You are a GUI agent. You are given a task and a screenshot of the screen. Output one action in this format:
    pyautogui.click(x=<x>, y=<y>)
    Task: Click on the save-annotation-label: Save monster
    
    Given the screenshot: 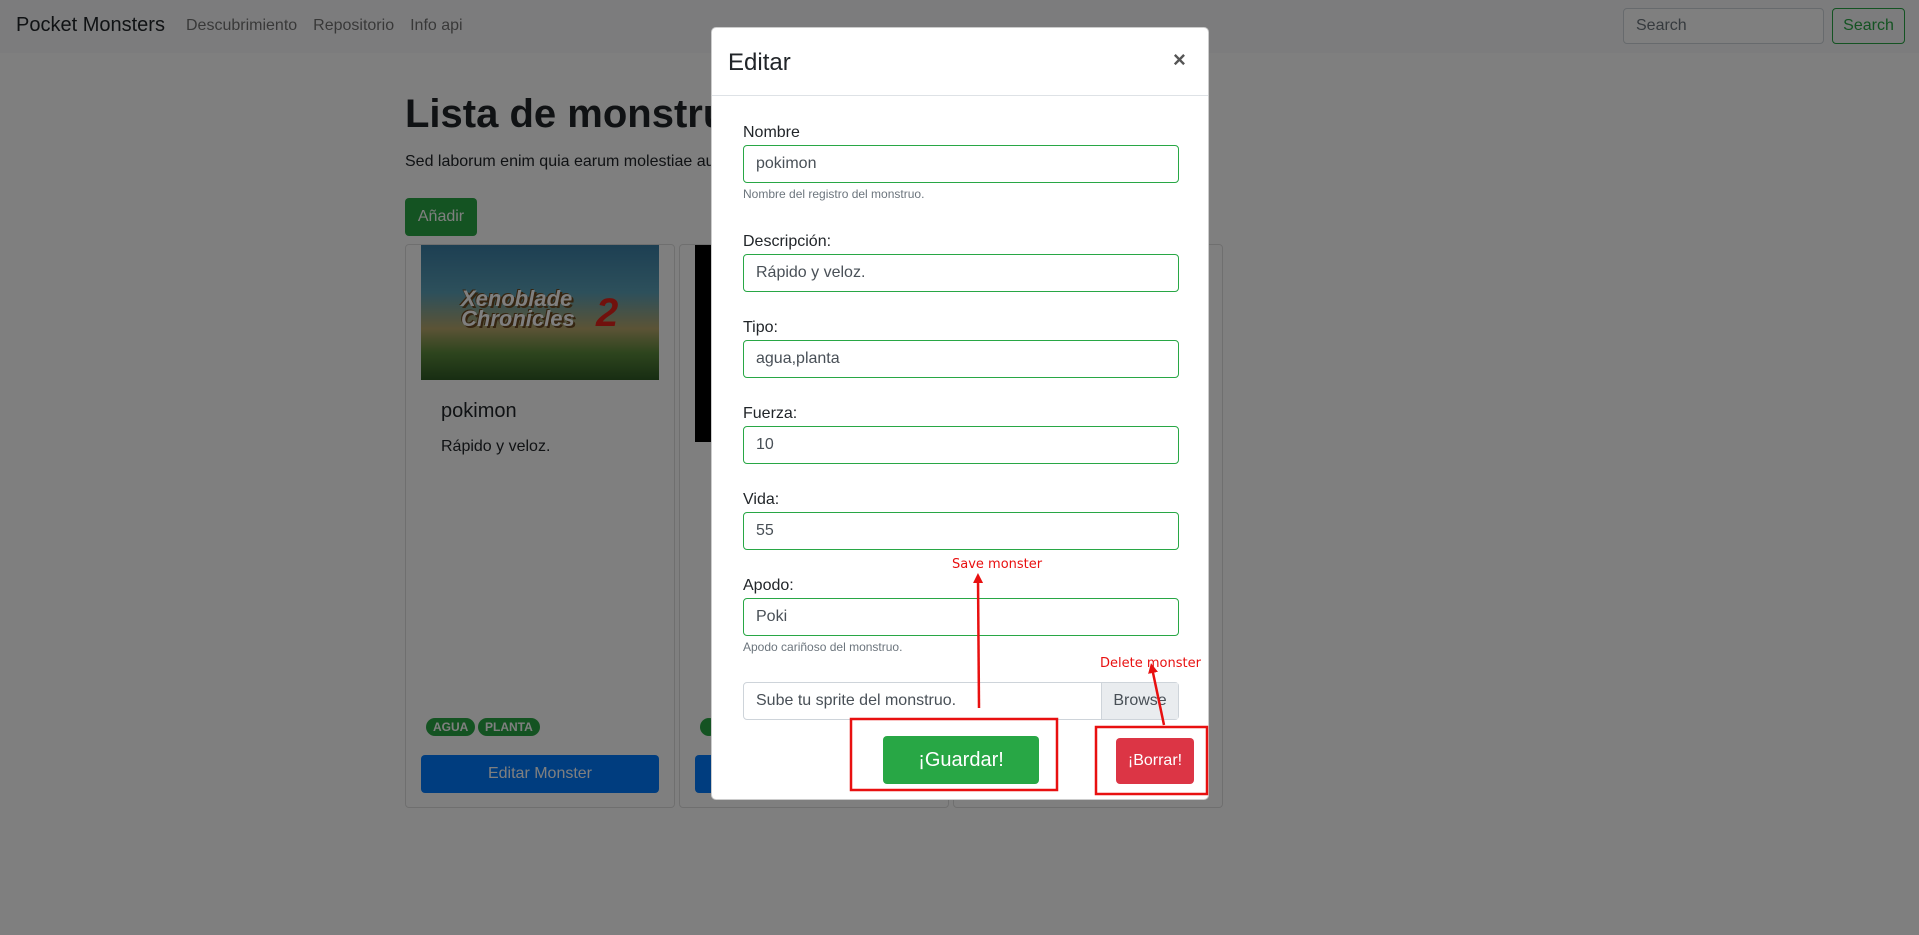 What is the action you would take?
    pyautogui.click(x=997, y=564)
    